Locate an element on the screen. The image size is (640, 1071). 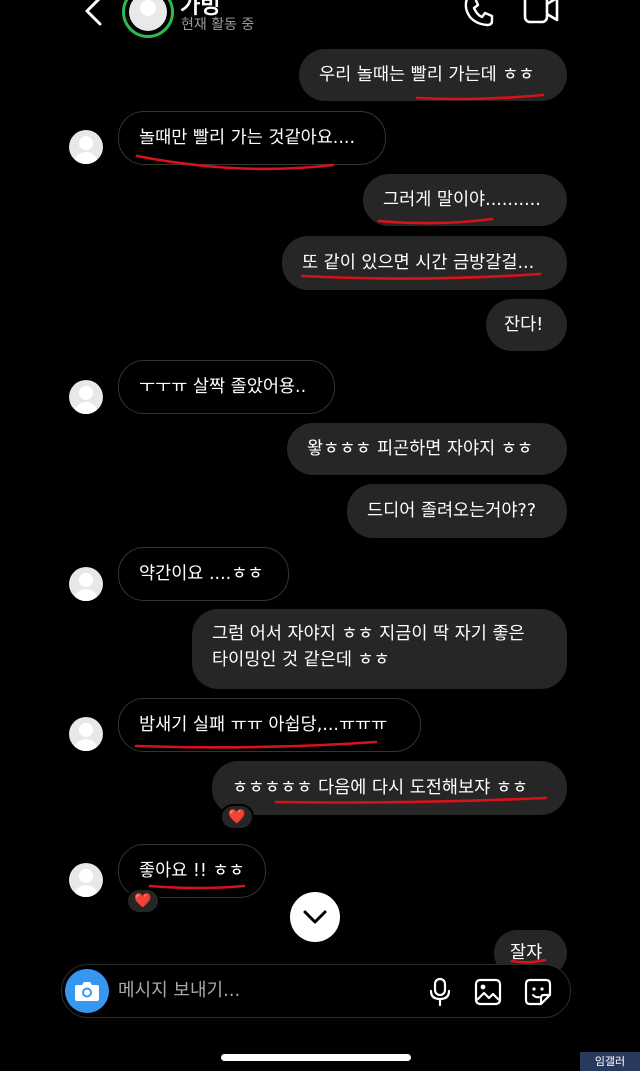
camera-button is located at coordinates (87, 991).